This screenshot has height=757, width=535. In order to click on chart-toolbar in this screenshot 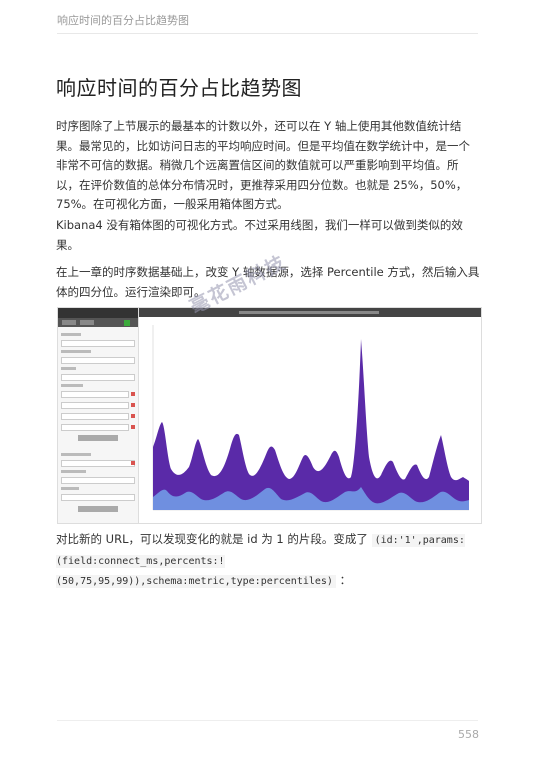, I will do `click(310, 312)`.